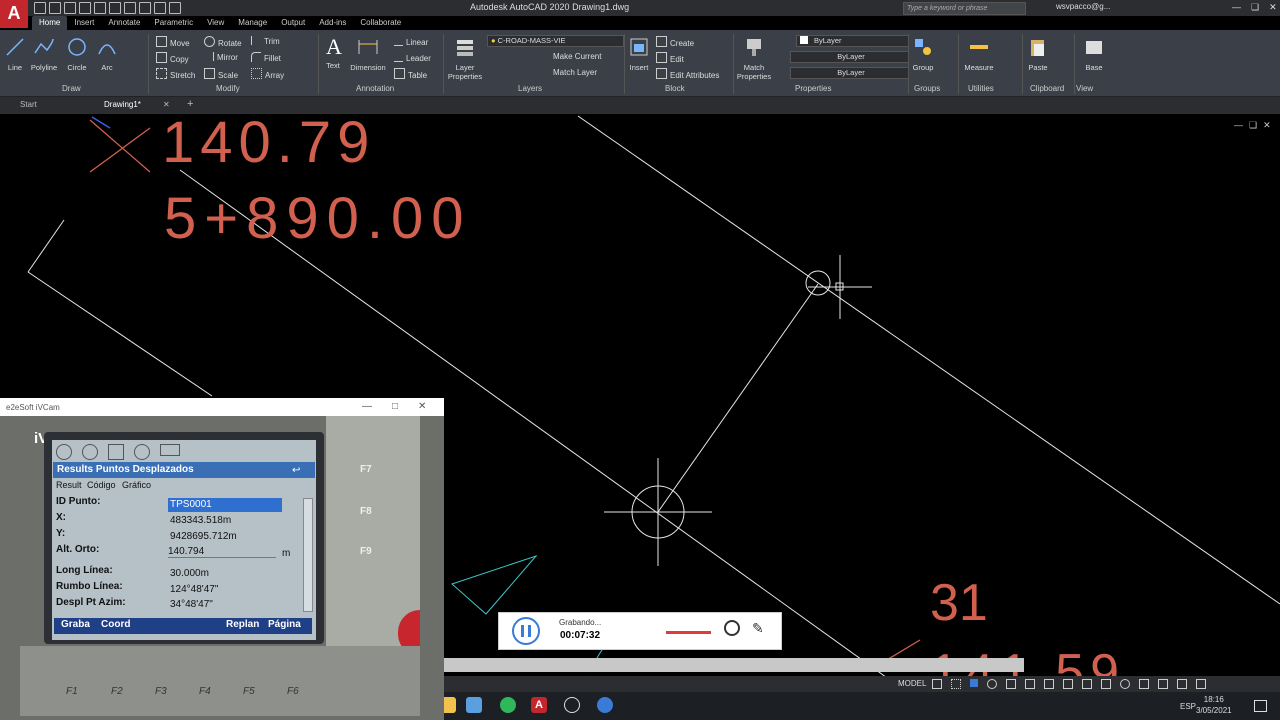 This screenshot has width=1280, height=720. What do you see at coordinates (992, 684) in the screenshot?
I see `polar-icon` at bounding box center [992, 684].